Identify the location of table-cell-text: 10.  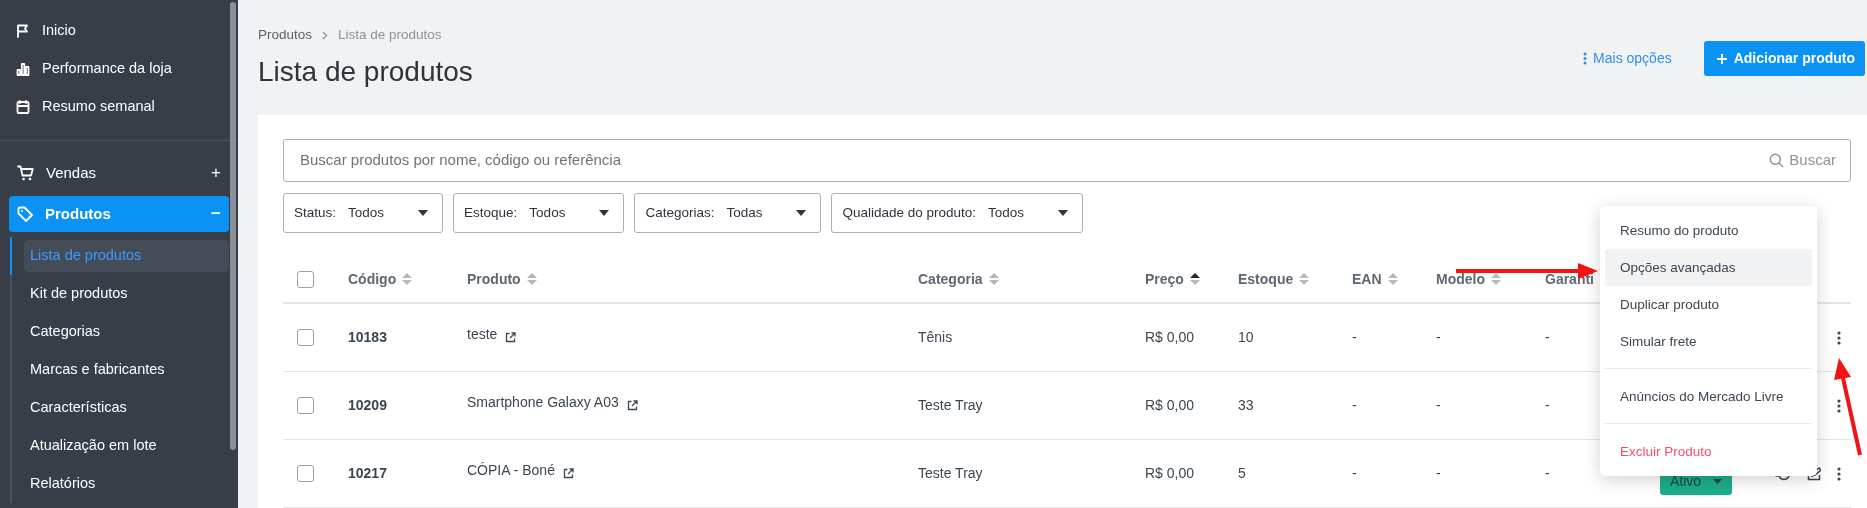
(1246, 337).